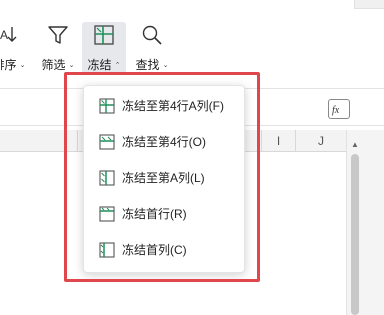 The height and width of the screenshot is (315, 384). I want to click on freeze-top-row-icon, so click(107, 214).